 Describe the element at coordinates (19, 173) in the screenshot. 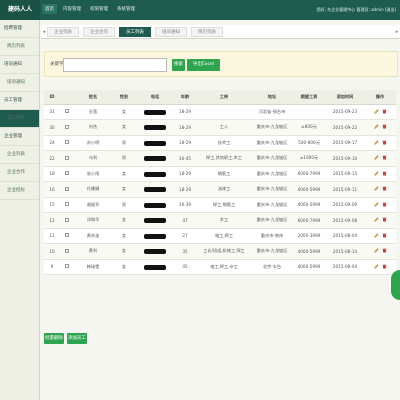

I see `sidebar-item: 企业合作` at that location.